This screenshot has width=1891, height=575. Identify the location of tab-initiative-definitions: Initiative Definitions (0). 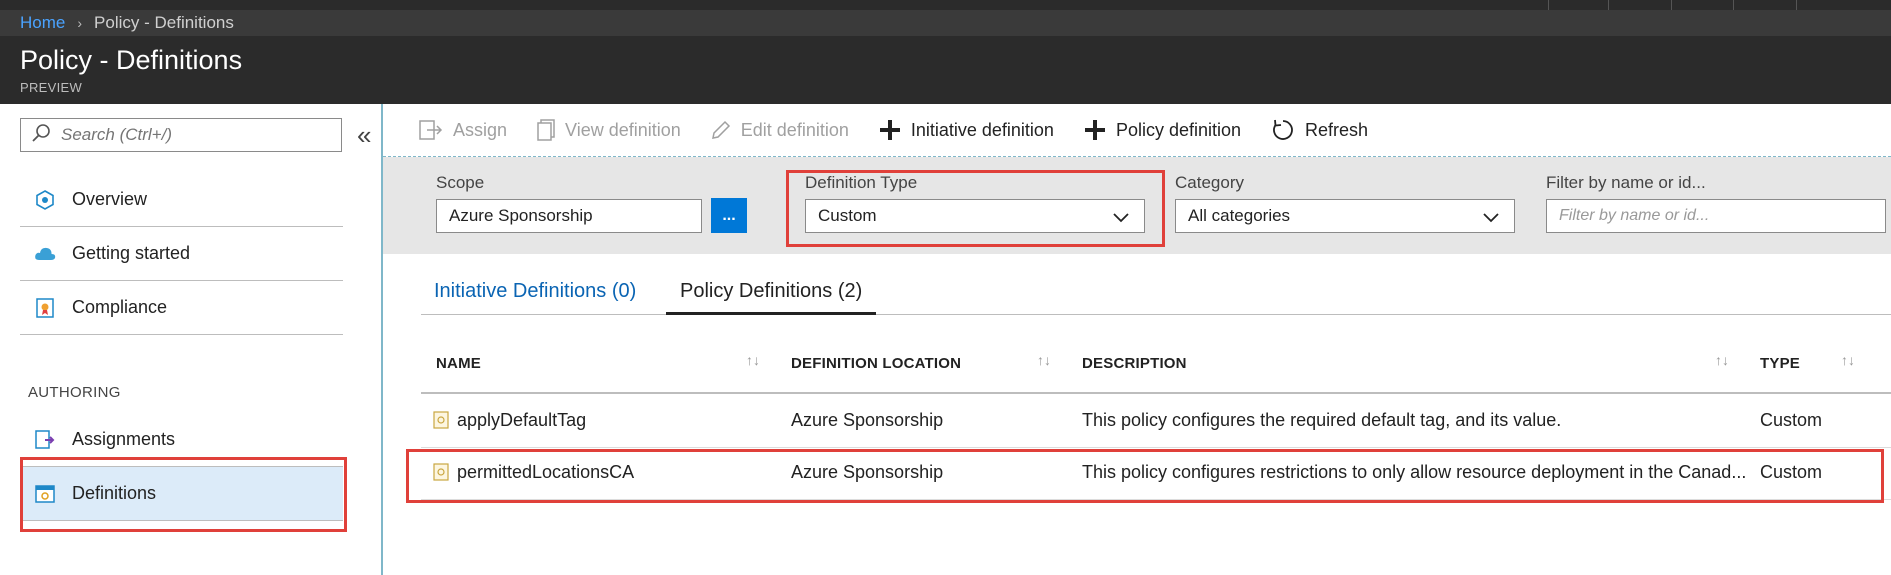
(535, 297).